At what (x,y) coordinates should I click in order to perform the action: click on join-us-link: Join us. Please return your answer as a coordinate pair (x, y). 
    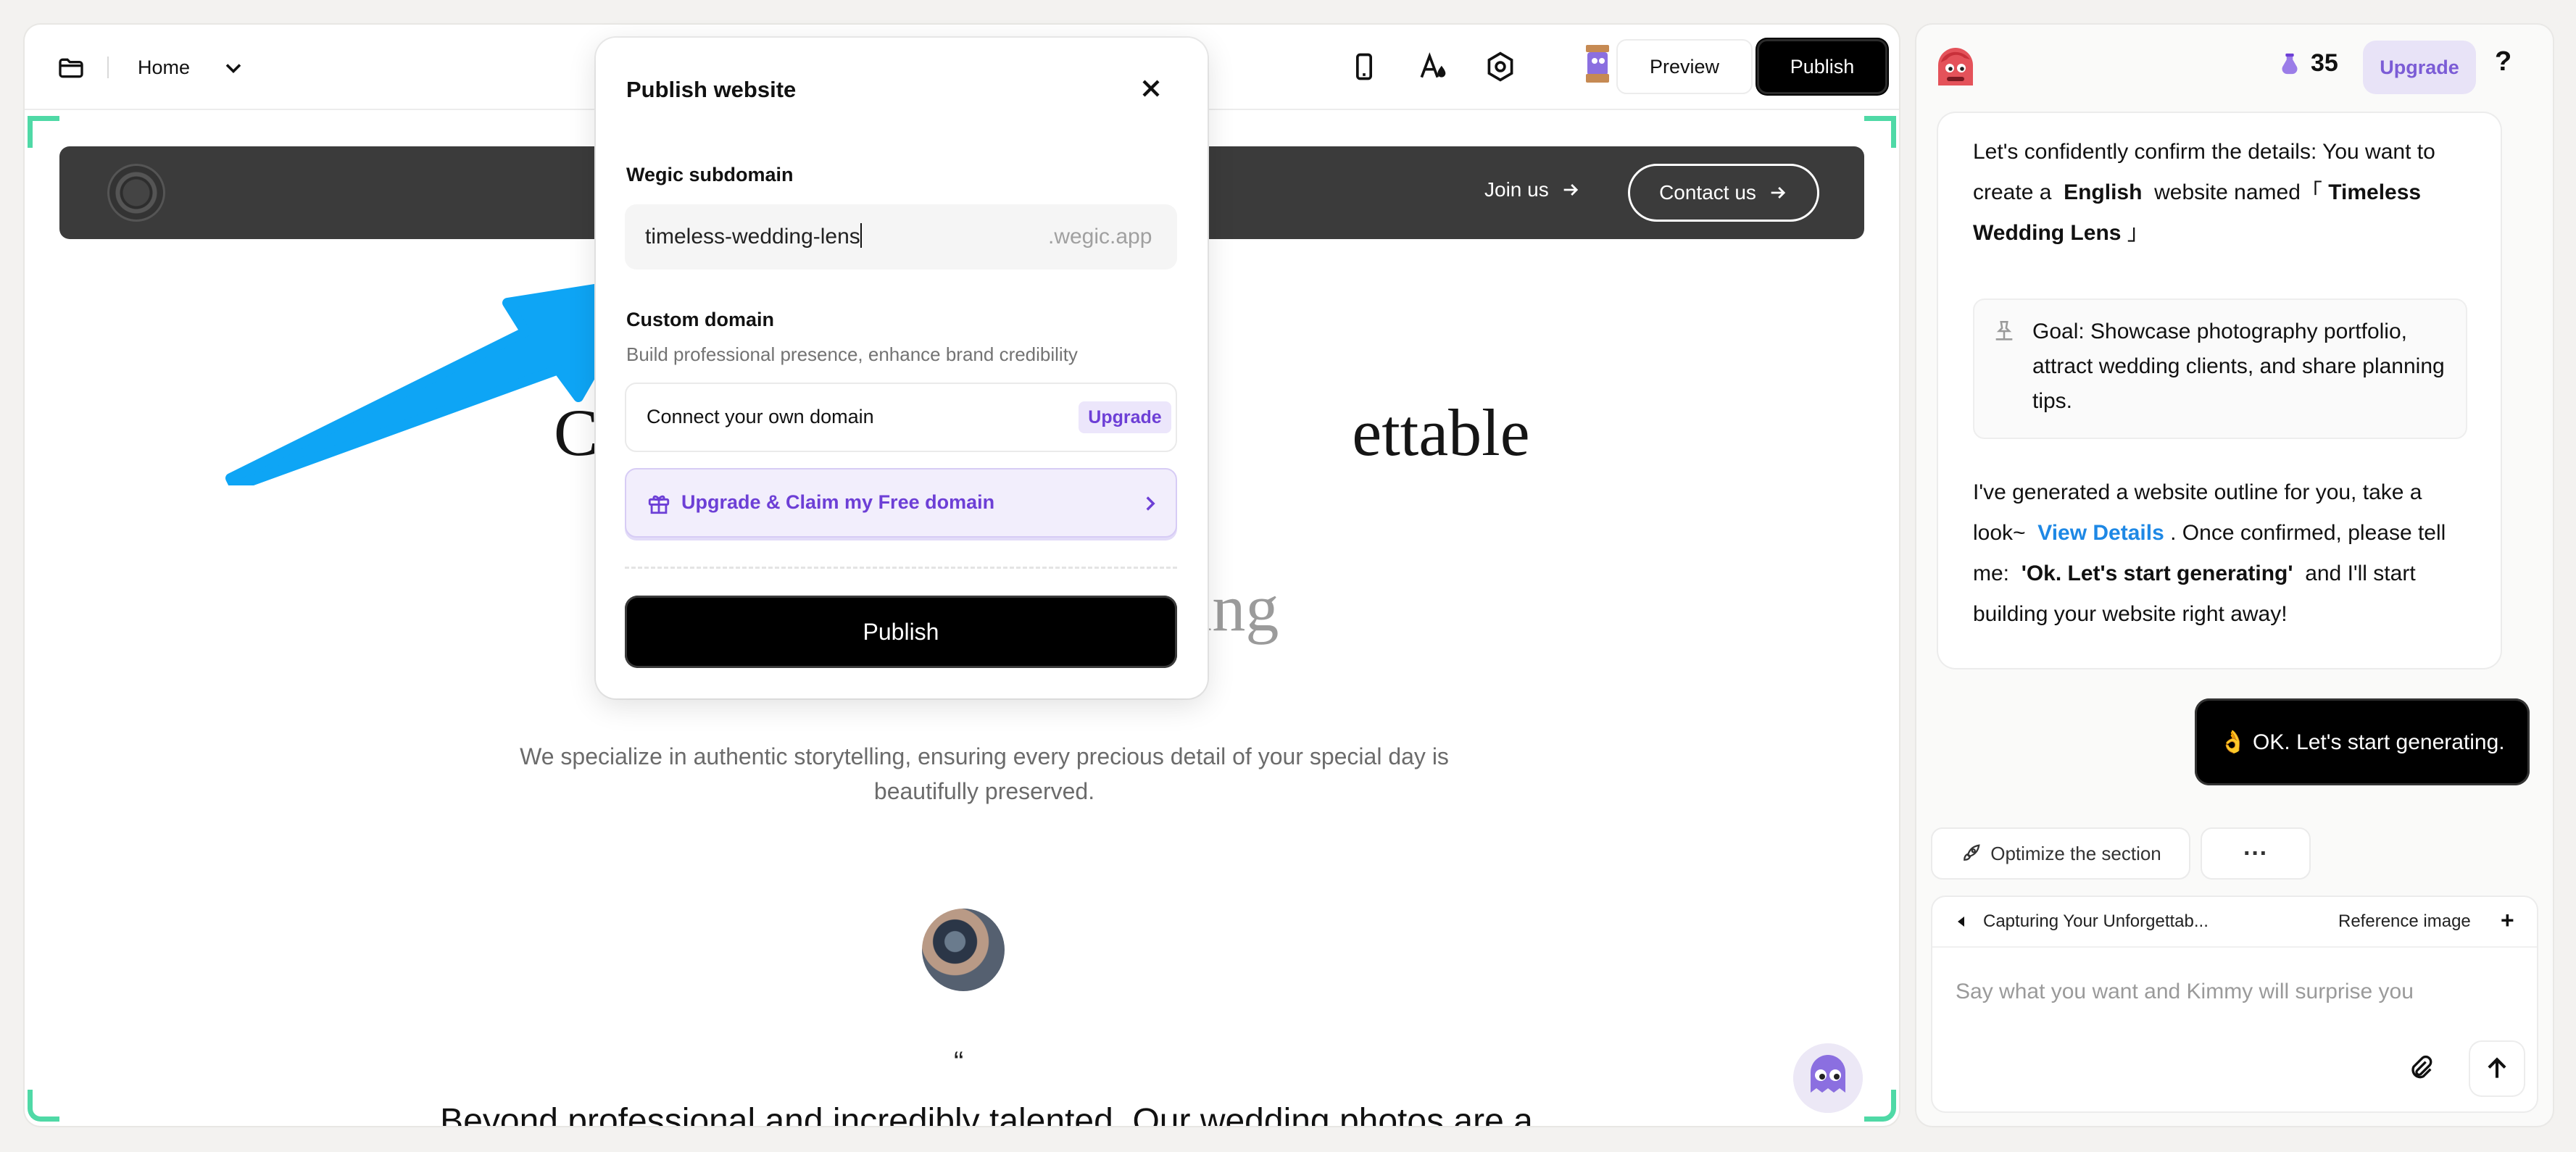
    Looking at the image, I should click on (1532, 189).